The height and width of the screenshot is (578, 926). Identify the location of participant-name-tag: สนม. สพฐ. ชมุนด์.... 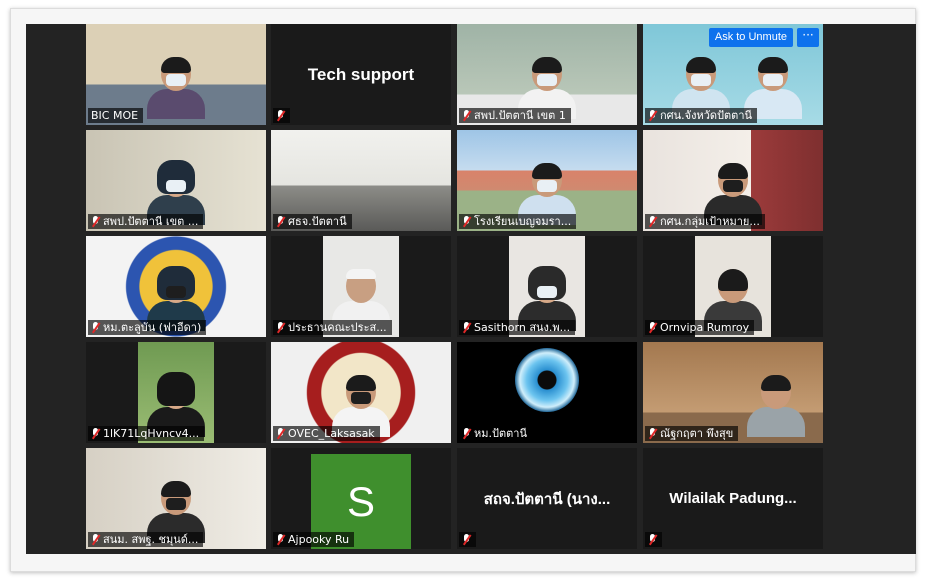
(146, 539).